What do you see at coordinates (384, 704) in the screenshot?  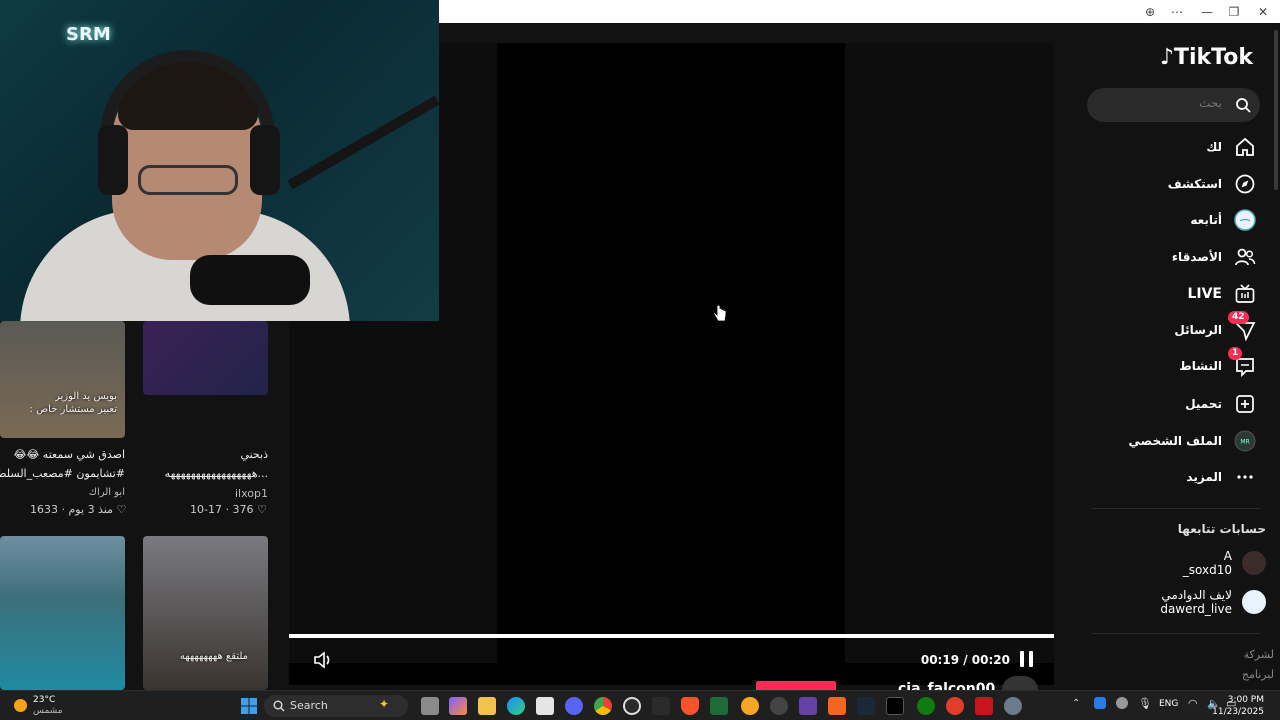 I see `copilot-sparkle-icon: ✦` at bounding box center [384, 704].